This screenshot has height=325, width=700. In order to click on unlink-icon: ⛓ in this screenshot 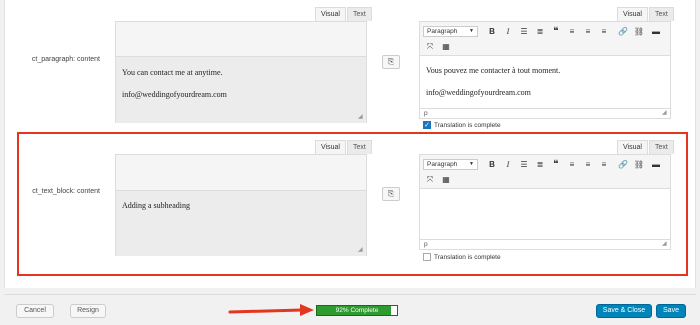, I will do `click(639, 32)`.